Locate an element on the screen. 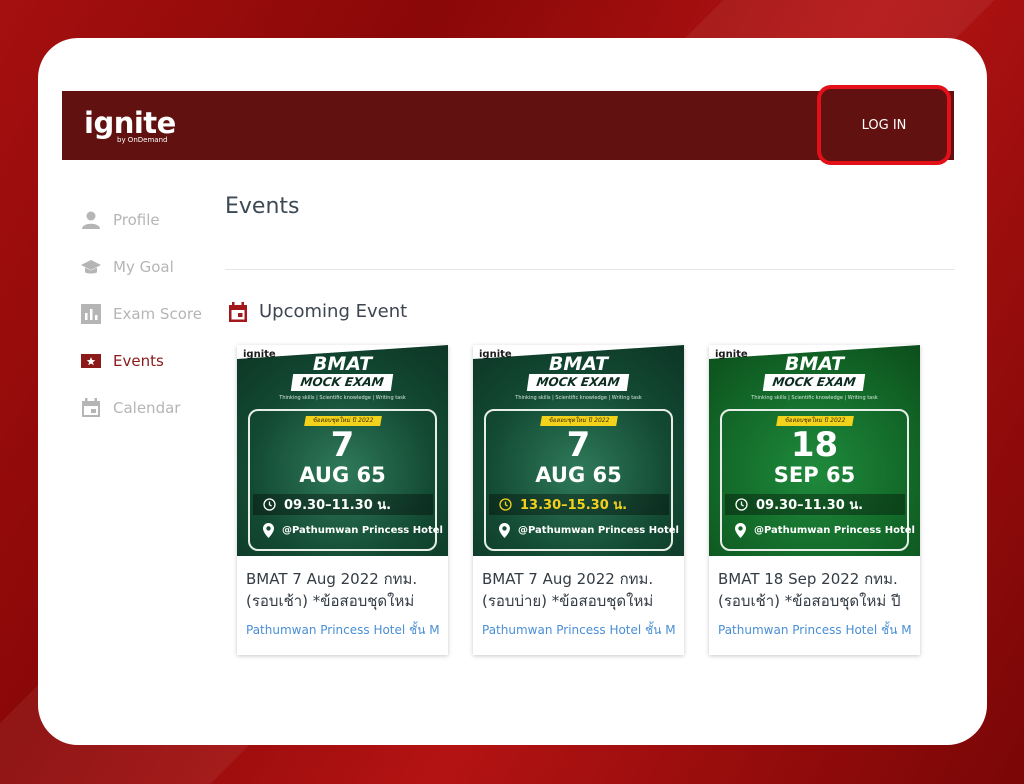 This screenshot has width=1024, height=784. brand-logo: ignite by OnDemand is located at coordinates (134, 128).